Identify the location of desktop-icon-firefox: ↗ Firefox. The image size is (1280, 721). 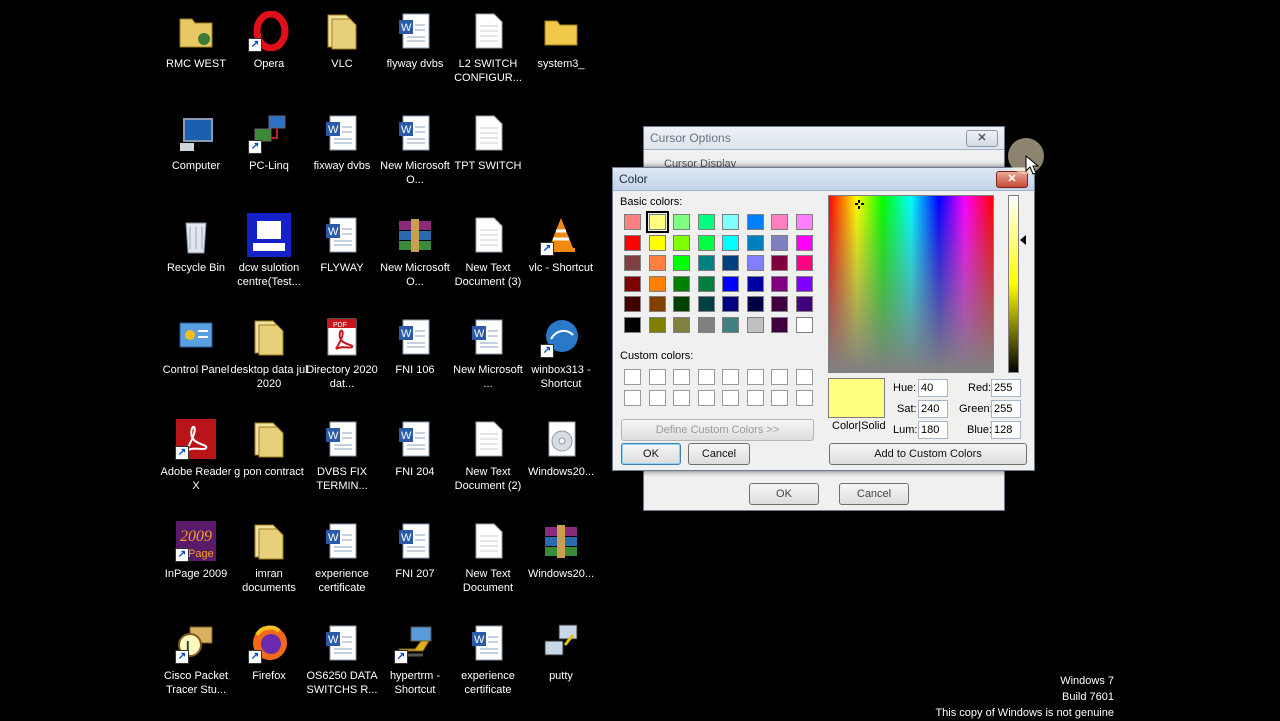
(269, 651).